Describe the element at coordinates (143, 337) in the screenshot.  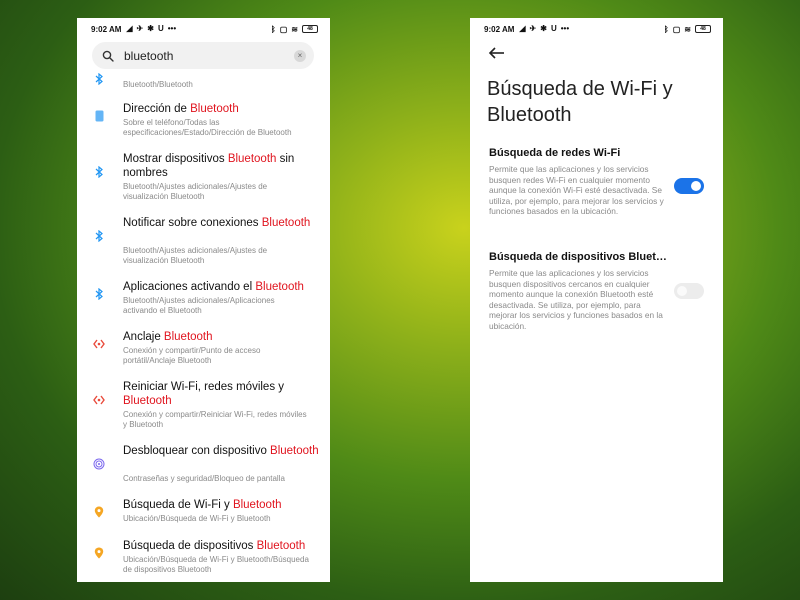
I see `result-title-text: Anclaje` at that location.